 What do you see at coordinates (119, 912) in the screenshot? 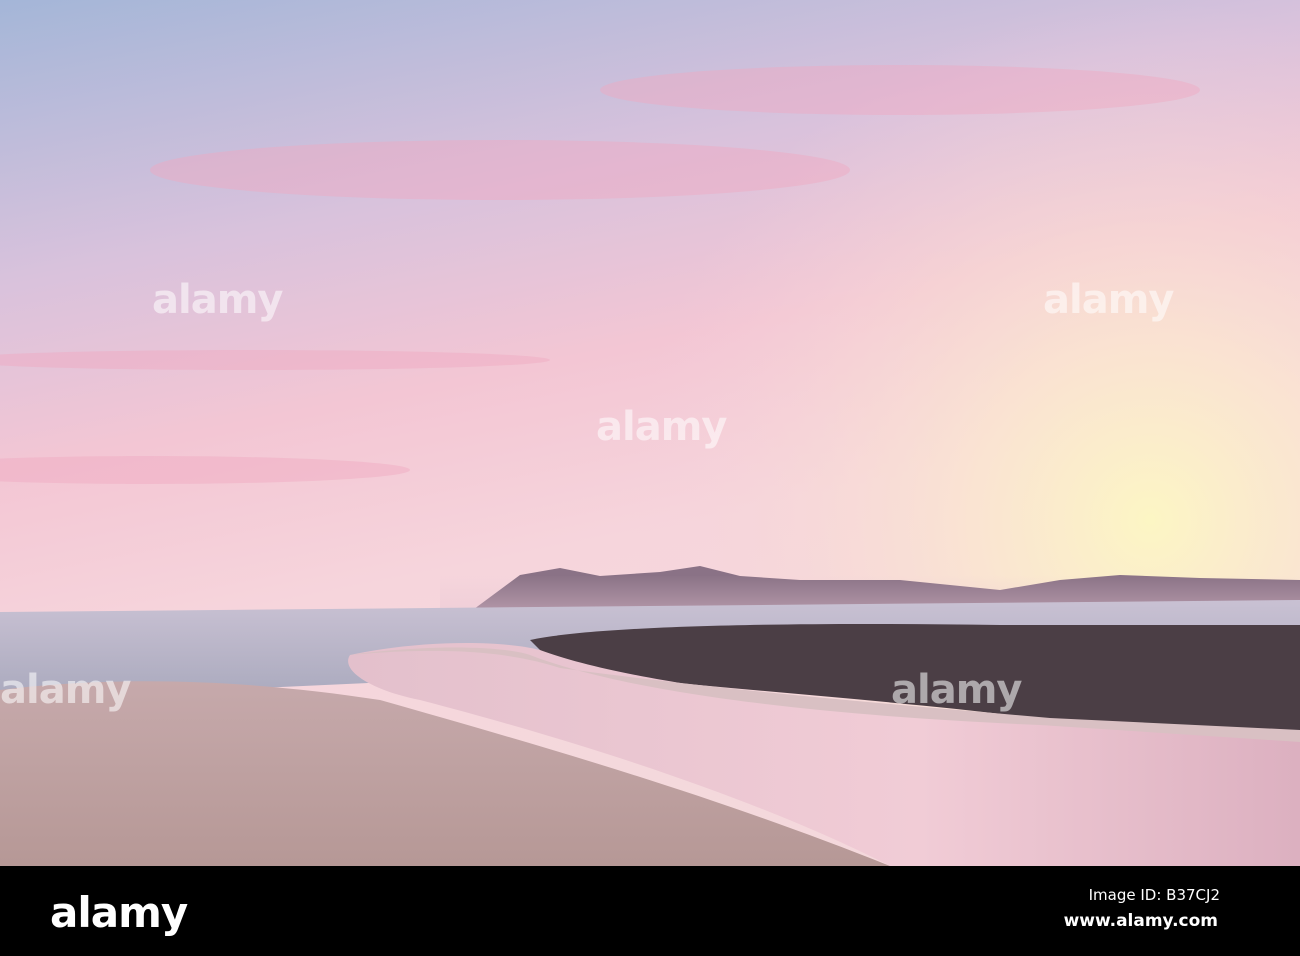
I see `alamy-logo: alamy` at bounding box center [119, 912].